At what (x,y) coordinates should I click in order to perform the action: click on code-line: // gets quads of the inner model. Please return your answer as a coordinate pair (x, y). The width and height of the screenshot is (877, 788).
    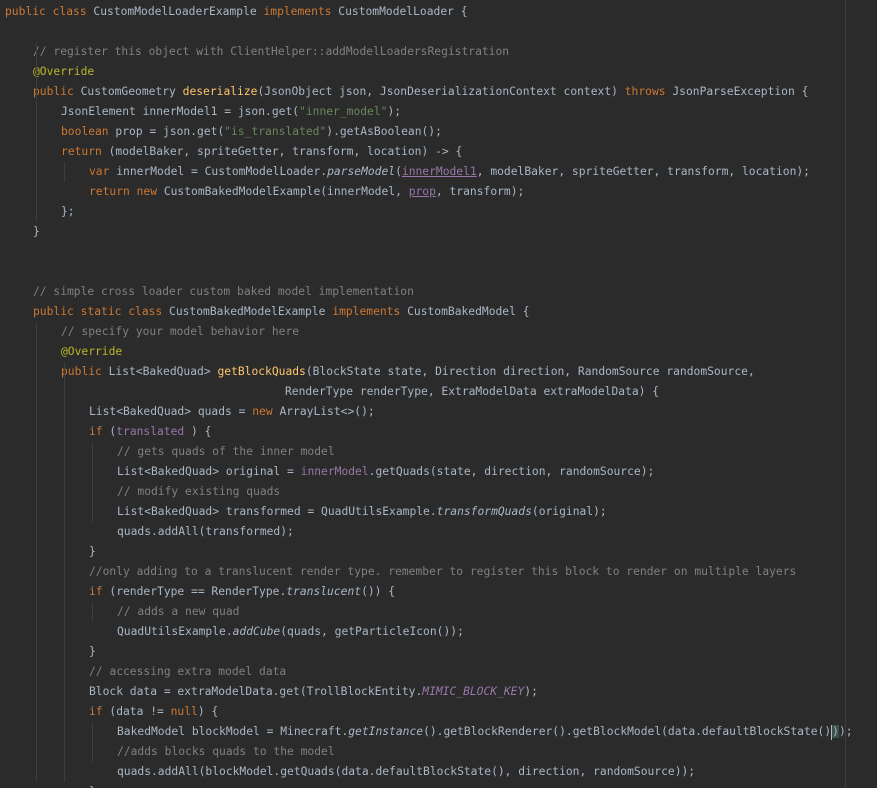
    Looking at the image, I should click on (226, 452).